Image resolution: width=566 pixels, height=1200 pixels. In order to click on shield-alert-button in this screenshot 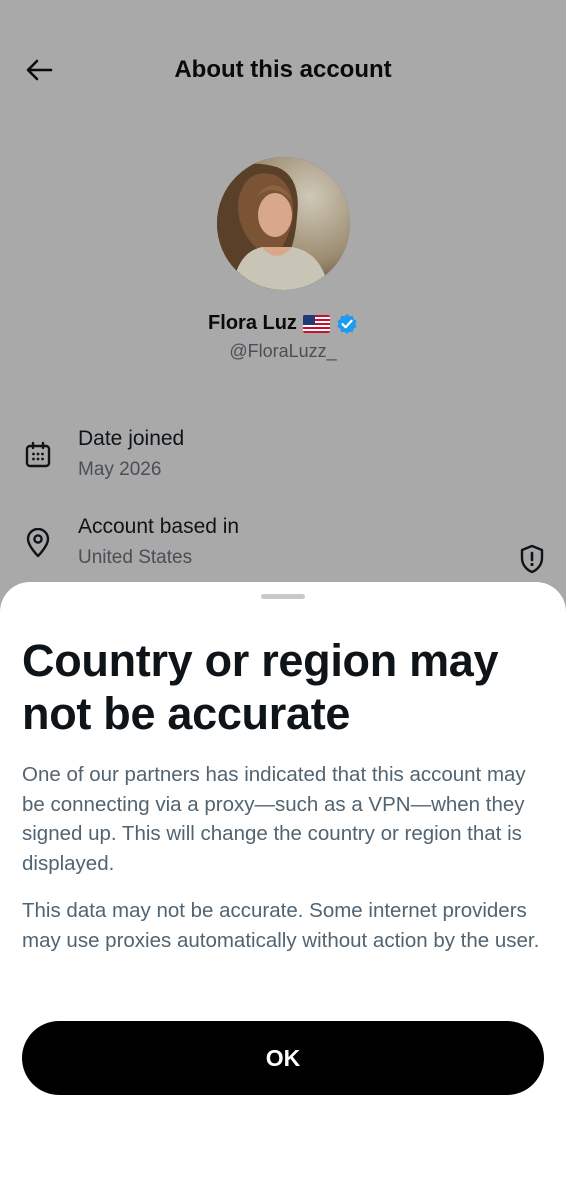, I will do `click(532, 559)`.